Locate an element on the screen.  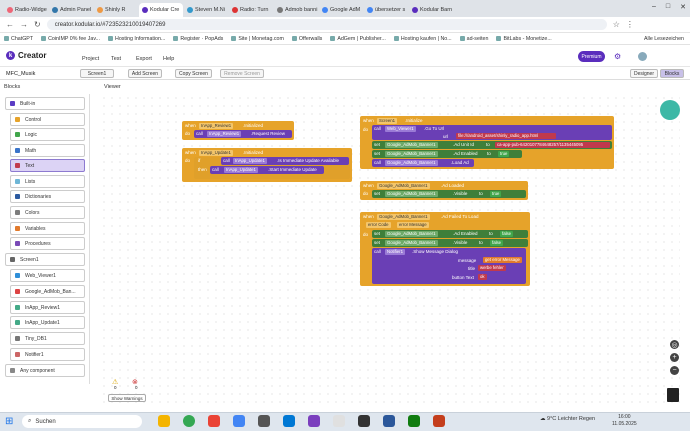
copy-screen-button: Copy Screen is located at coordinates (193, 73).